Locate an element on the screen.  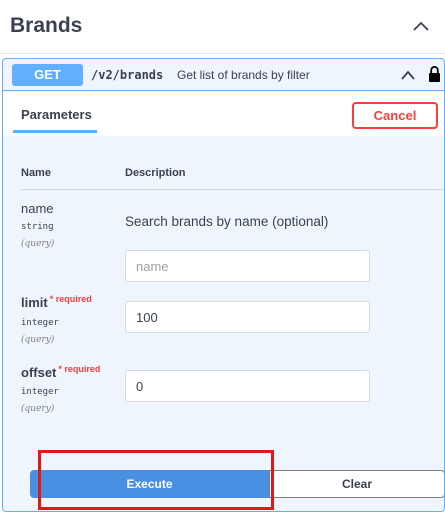
param-in-name: (query) is located at coordinates (38, 244).